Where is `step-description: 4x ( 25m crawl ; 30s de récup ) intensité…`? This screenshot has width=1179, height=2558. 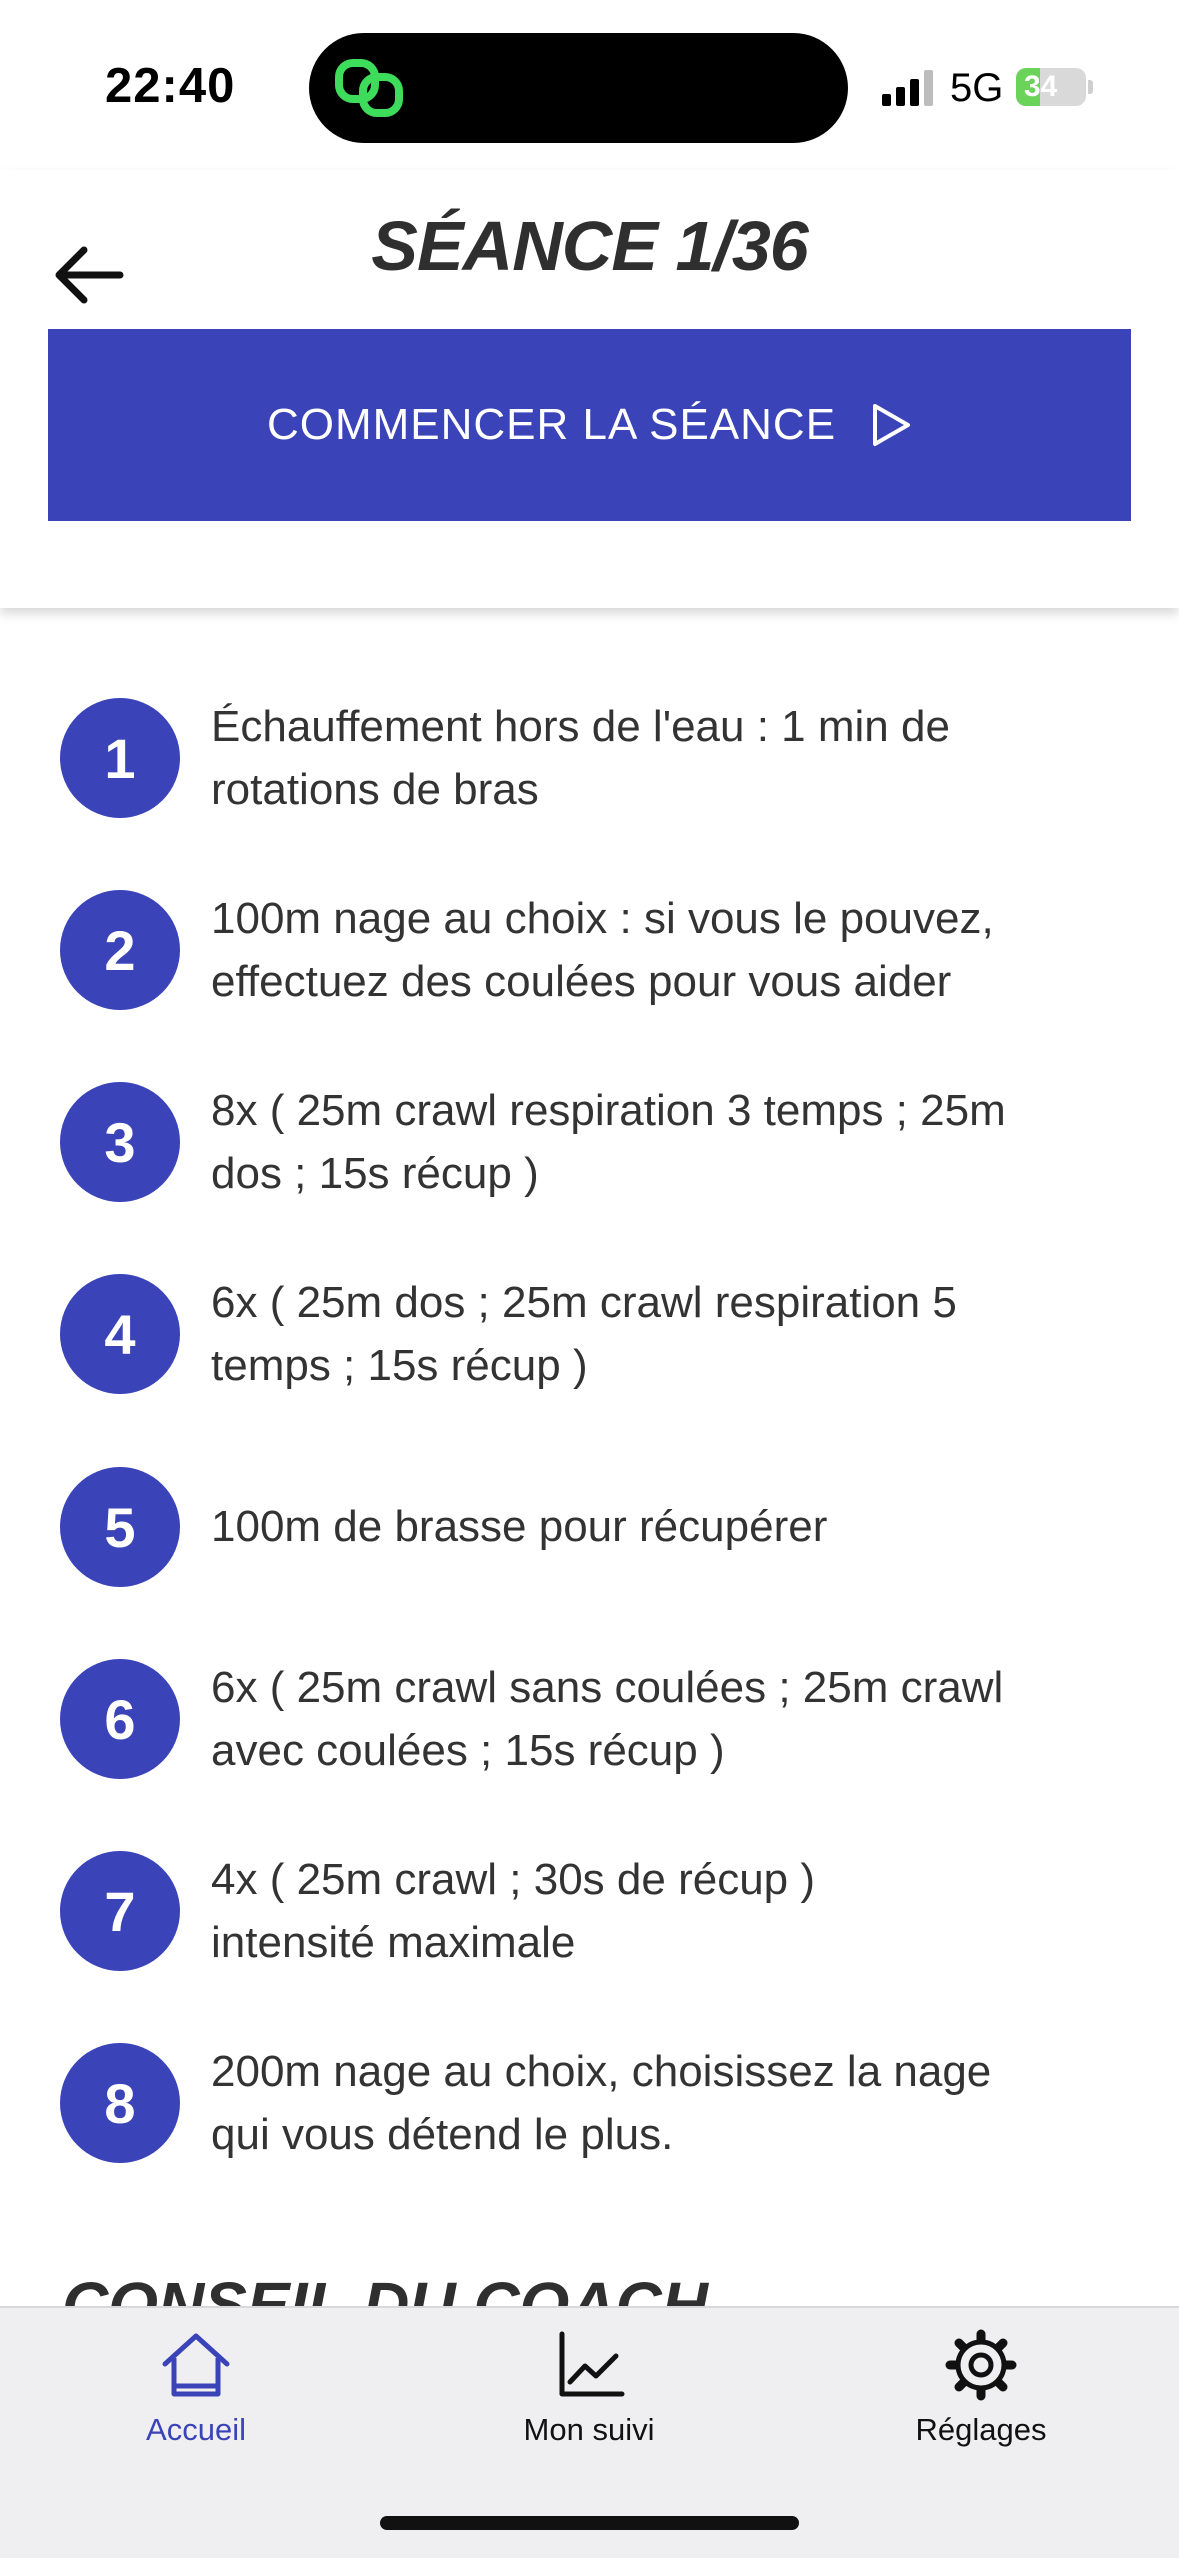
step-description: 4x ( 25m crawl ; 30s de récup ) intensité… is located at coordinates (513, 1911).